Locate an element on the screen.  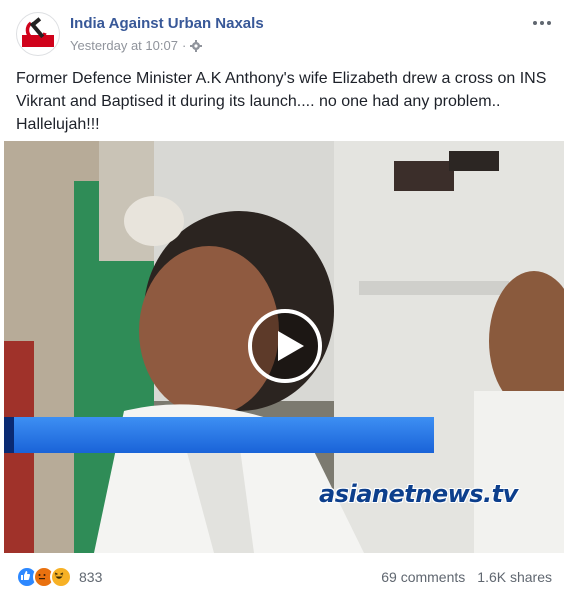
hammer-sickle-logo-icon is located at coordinates (38, 34).